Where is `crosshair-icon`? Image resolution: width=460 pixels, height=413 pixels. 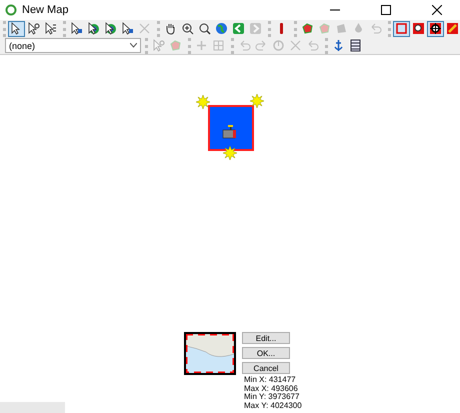 crosshair-icon is located at coordinates (435, 28).